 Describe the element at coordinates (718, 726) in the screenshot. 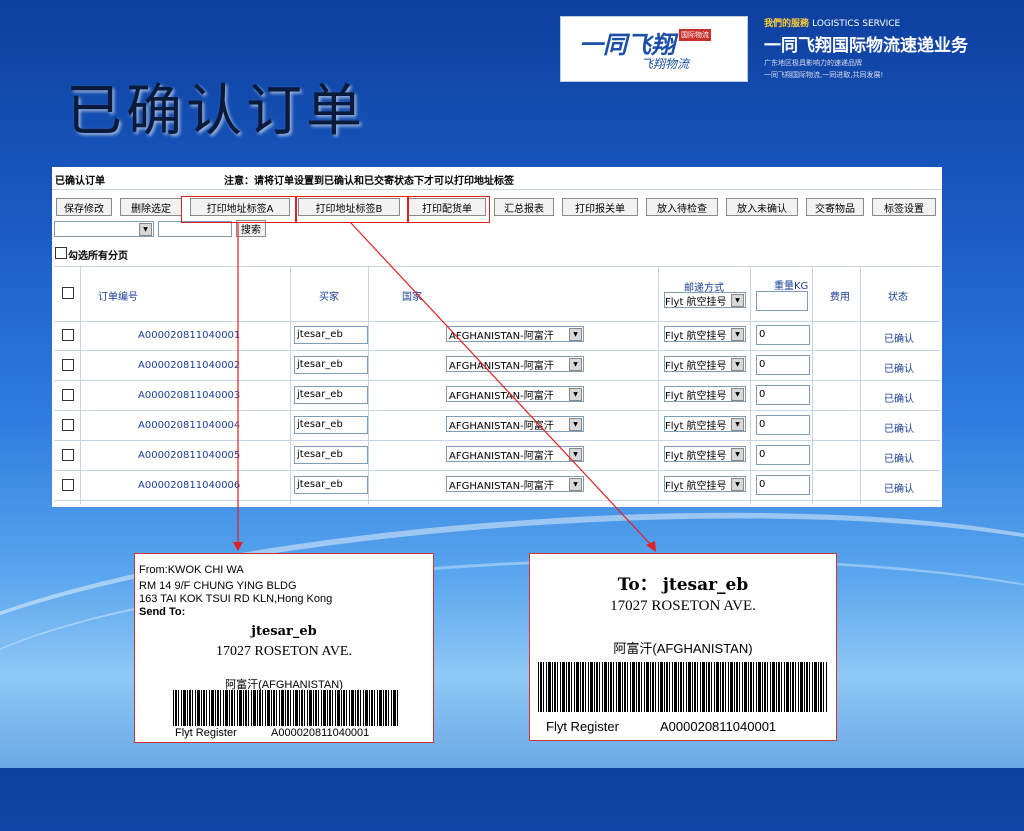

I see `label-b-footer-right: A000020811040001` at that location.